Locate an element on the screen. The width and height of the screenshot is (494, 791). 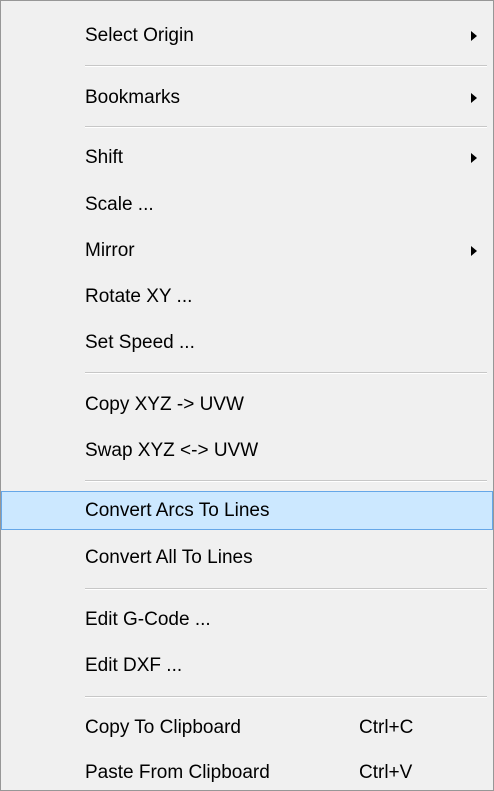
menu-item-paste-from-clipboard: Paste From Clipboard Ctrl+V is located at coordinates (247, 771).